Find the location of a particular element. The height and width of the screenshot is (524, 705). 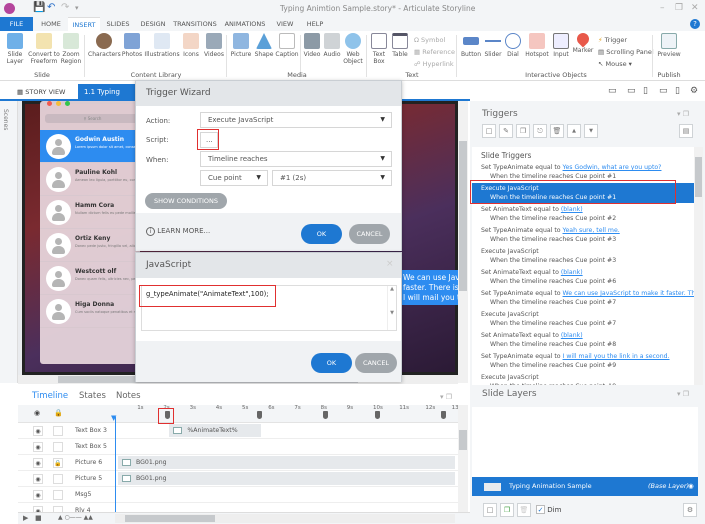

tab-animations: ANIMATIONS is located at coordinates (245, 24).